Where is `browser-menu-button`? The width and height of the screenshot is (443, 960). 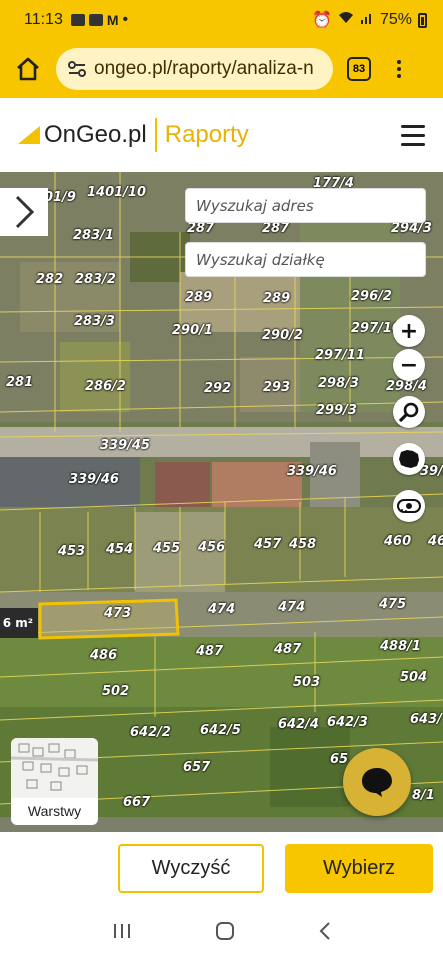
browser-menu-button is located at coordinates (399, 69).